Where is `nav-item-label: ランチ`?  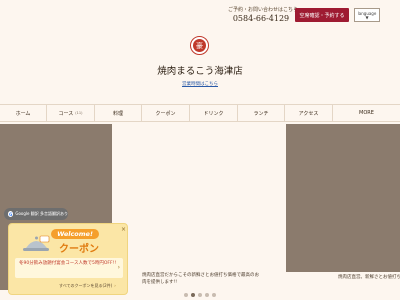 nav-item-label: ランチ is located at coordinates (261, 113).